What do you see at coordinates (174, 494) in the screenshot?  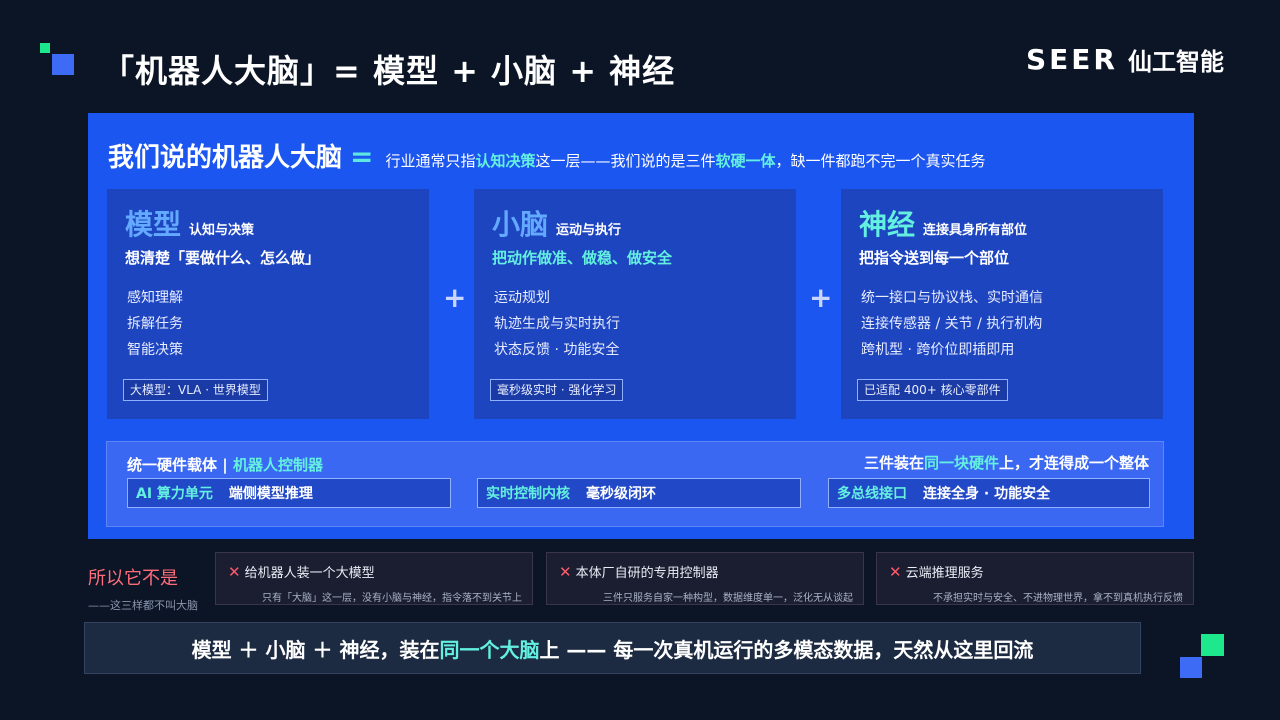 I see `chip-key: AI 算力单元` at bounding box center [174, 494].